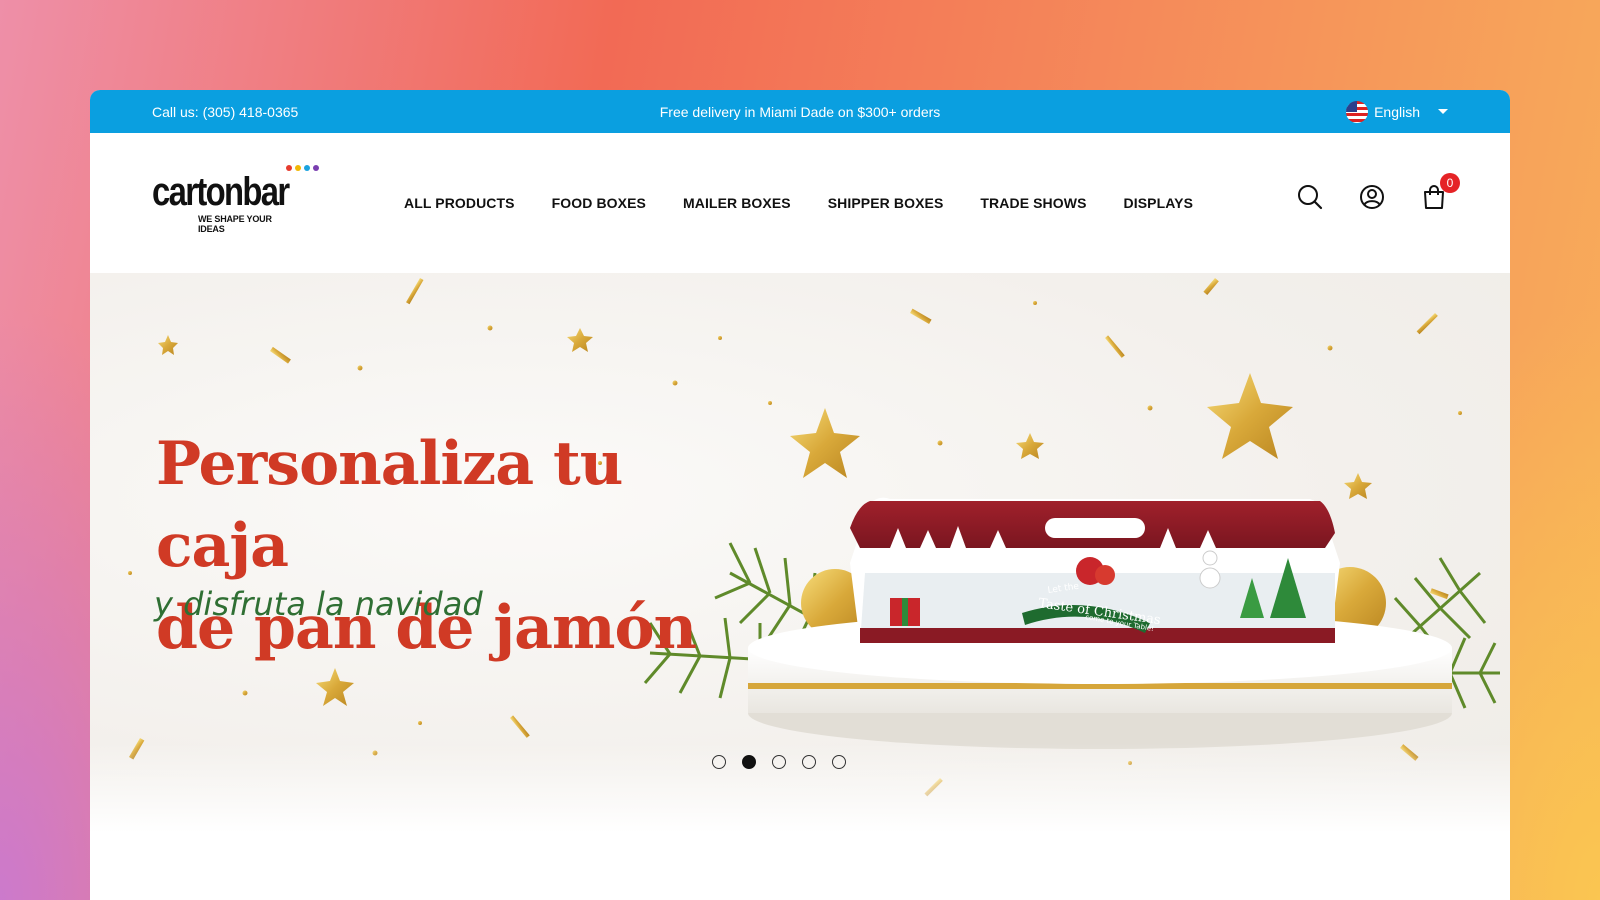  What do you see at coordinates (225, 112) in the screenshot?
I see `phone-link: Call us: (305) 418-0365` at bounding box center [225, 112].